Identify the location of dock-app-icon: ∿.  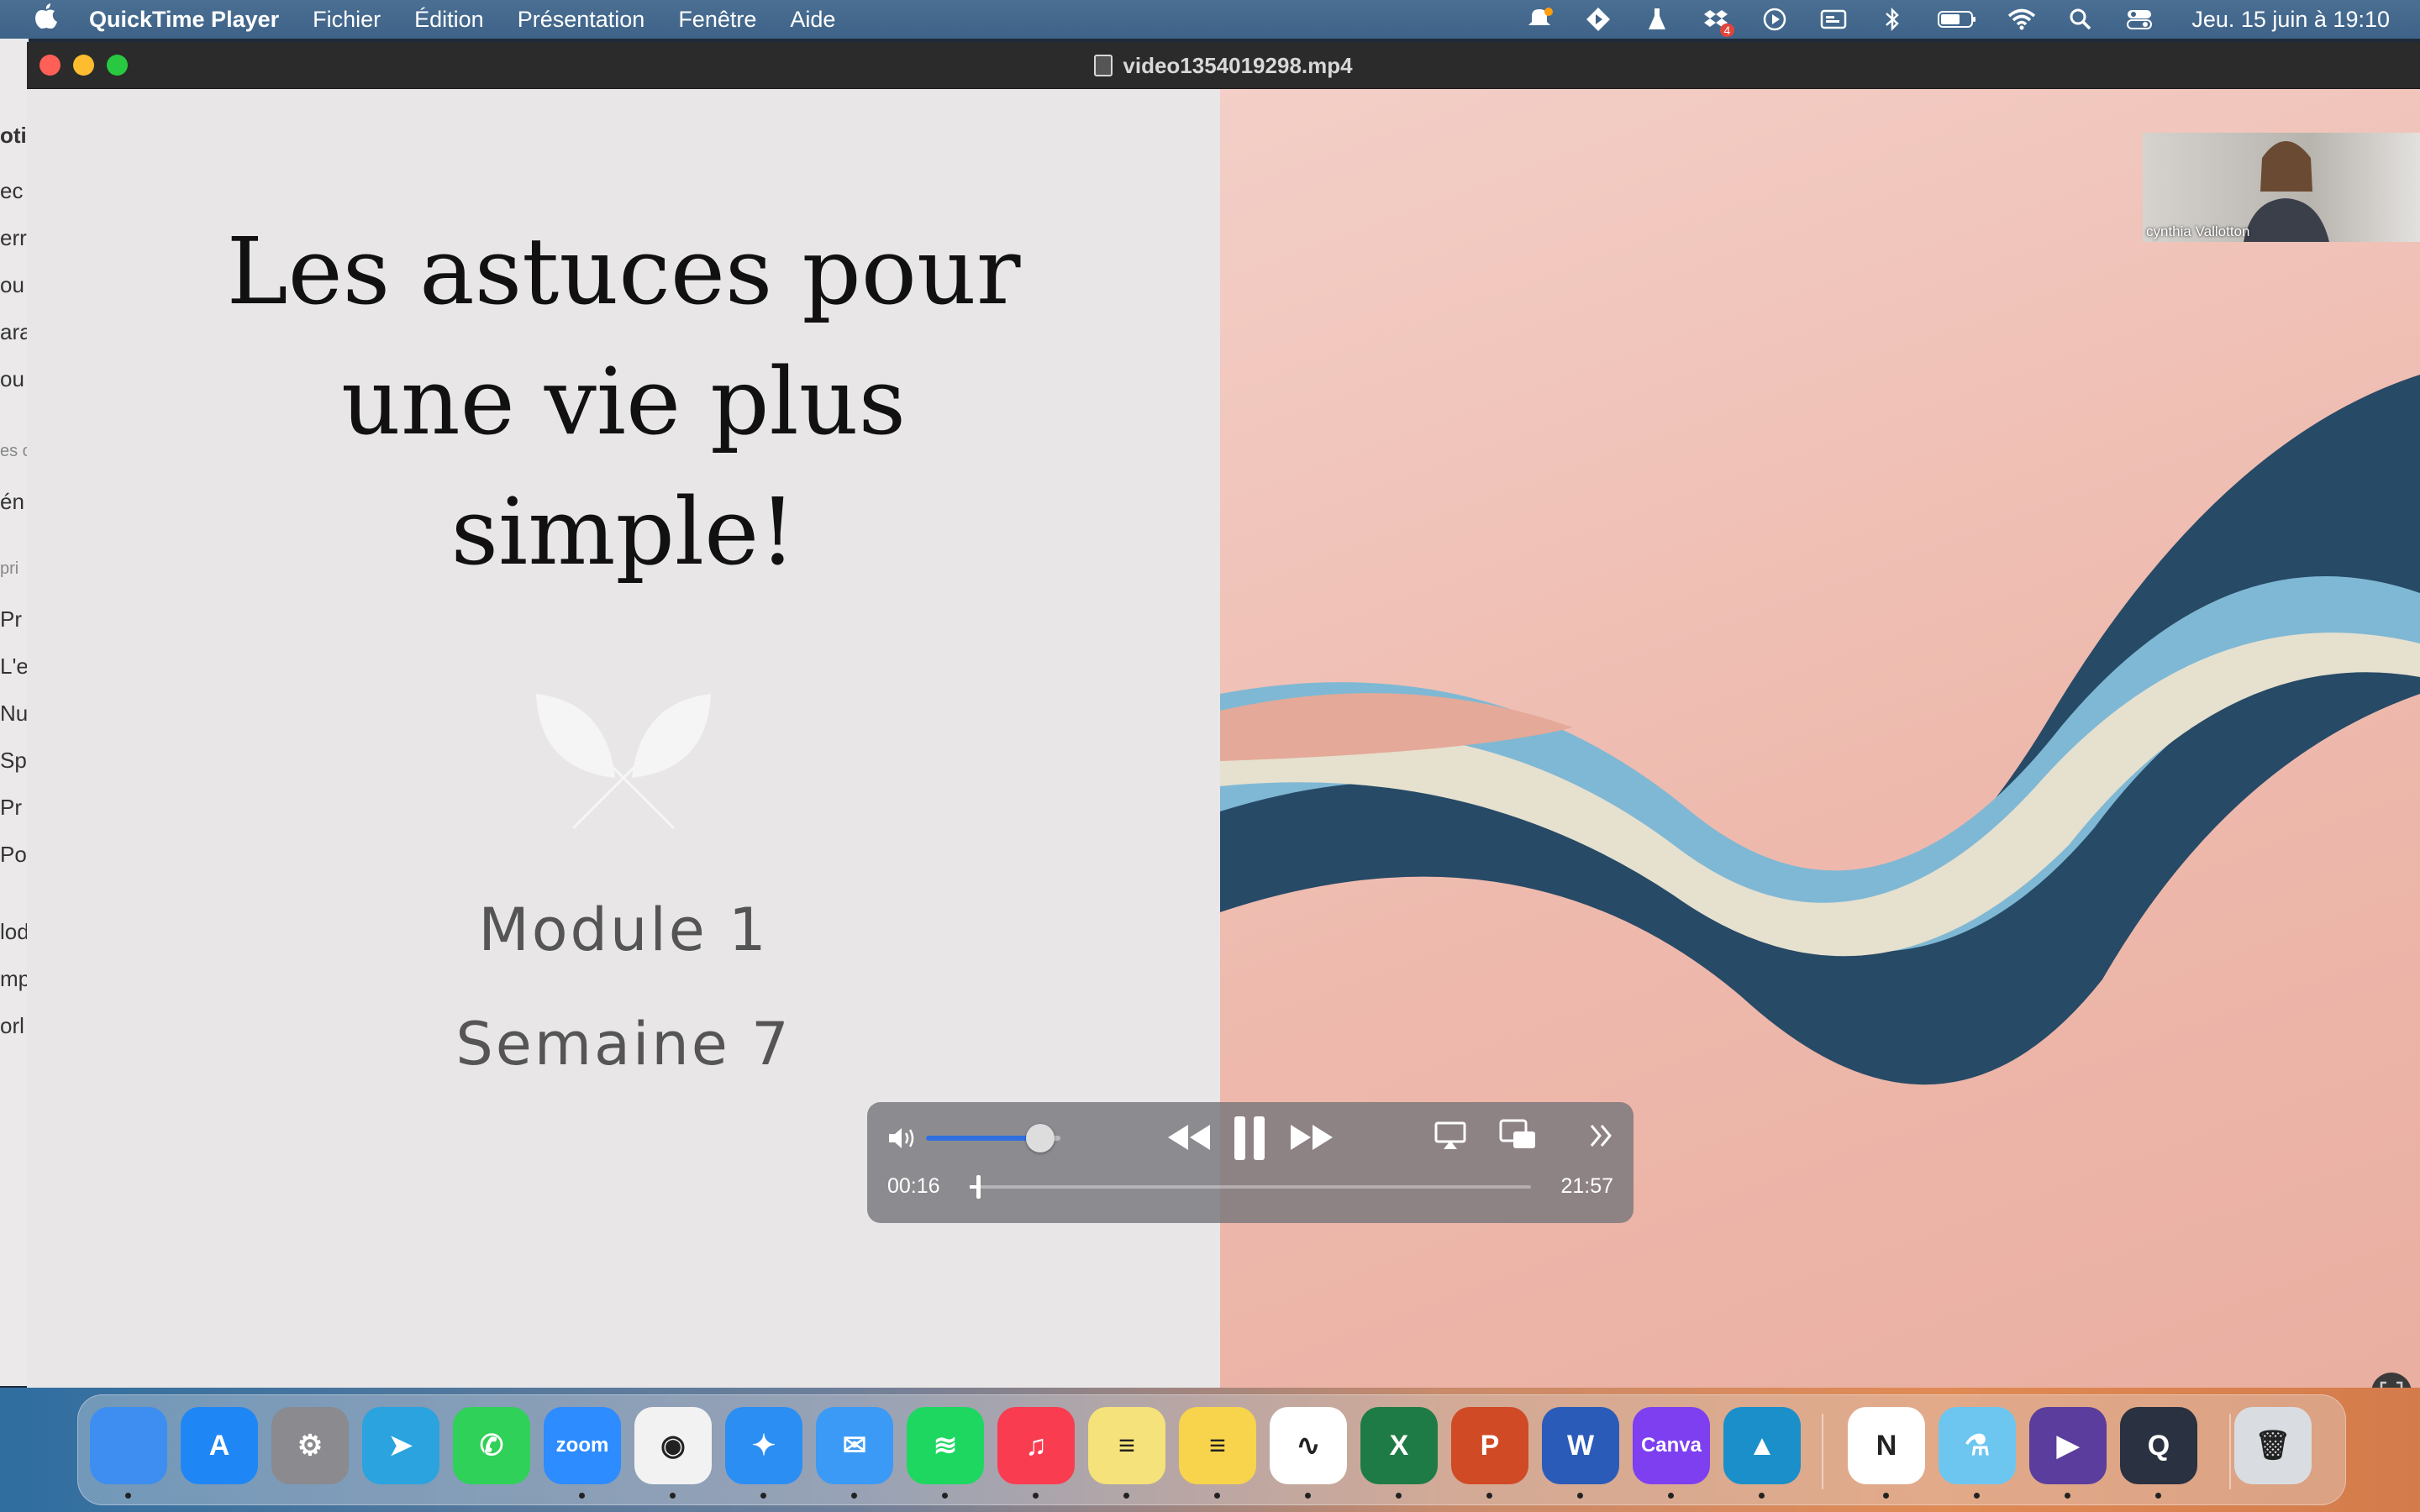
(1308, 1446).